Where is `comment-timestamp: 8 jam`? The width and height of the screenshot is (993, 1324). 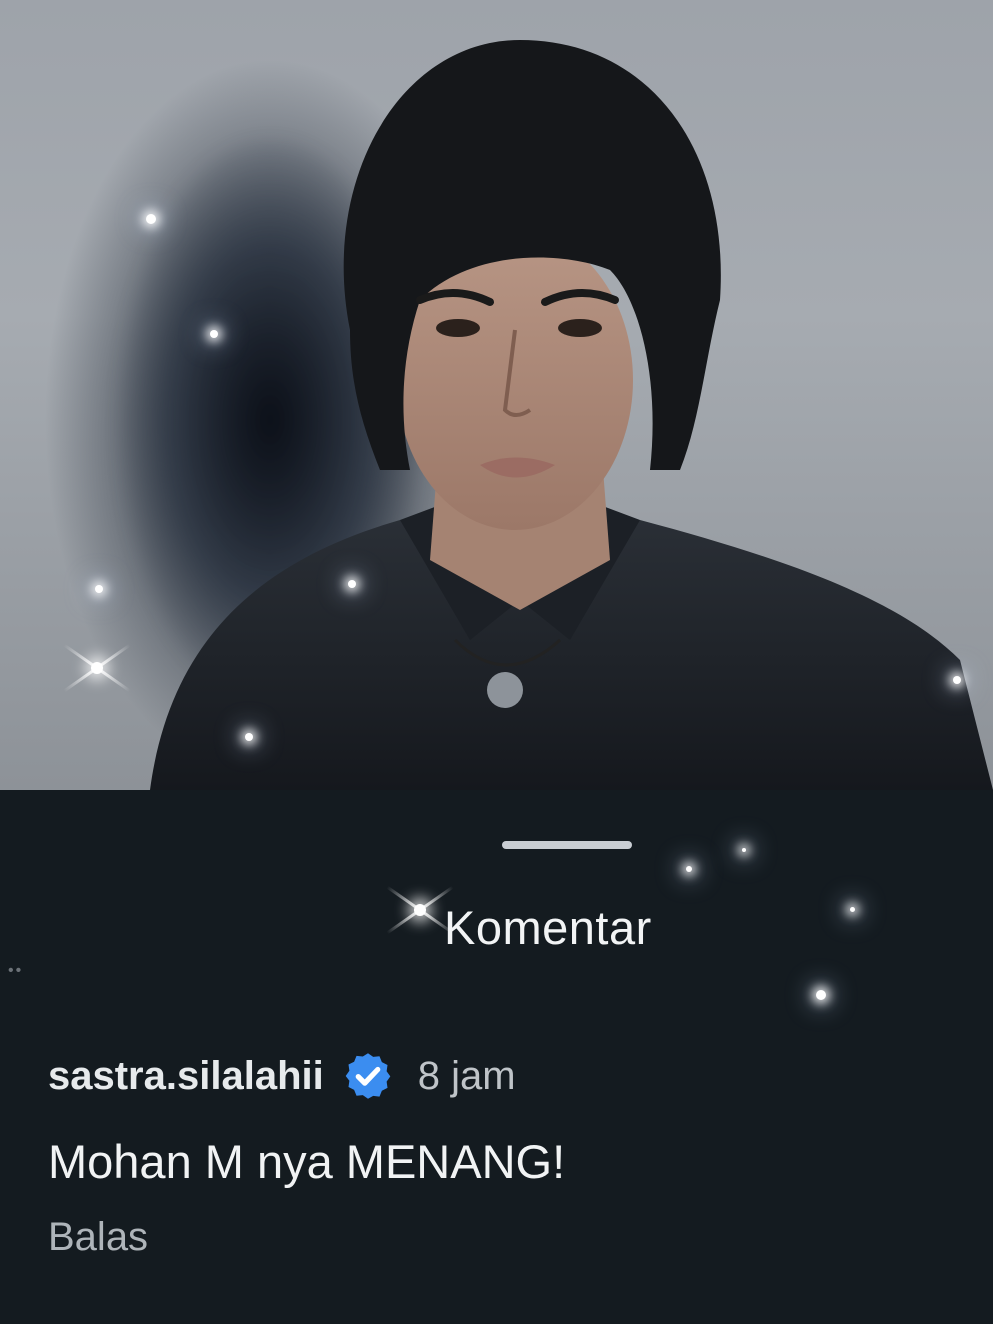
comment-timestamp: 8 jam is located at coordinates (466, 1075).